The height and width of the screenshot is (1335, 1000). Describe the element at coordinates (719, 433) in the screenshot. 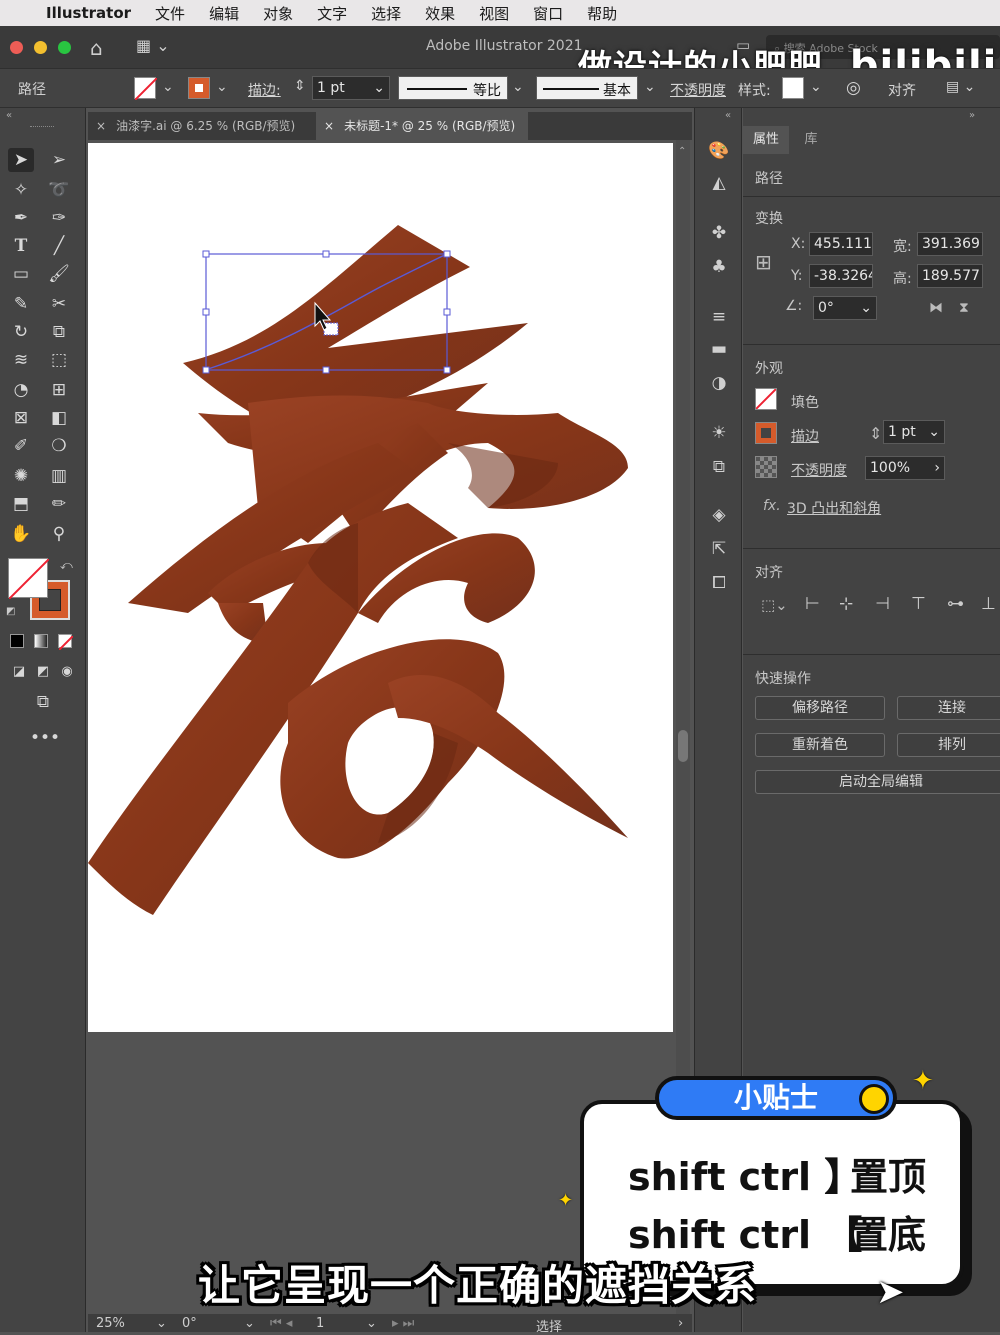

I see `appearance-panel-icon: ☀` at that location.